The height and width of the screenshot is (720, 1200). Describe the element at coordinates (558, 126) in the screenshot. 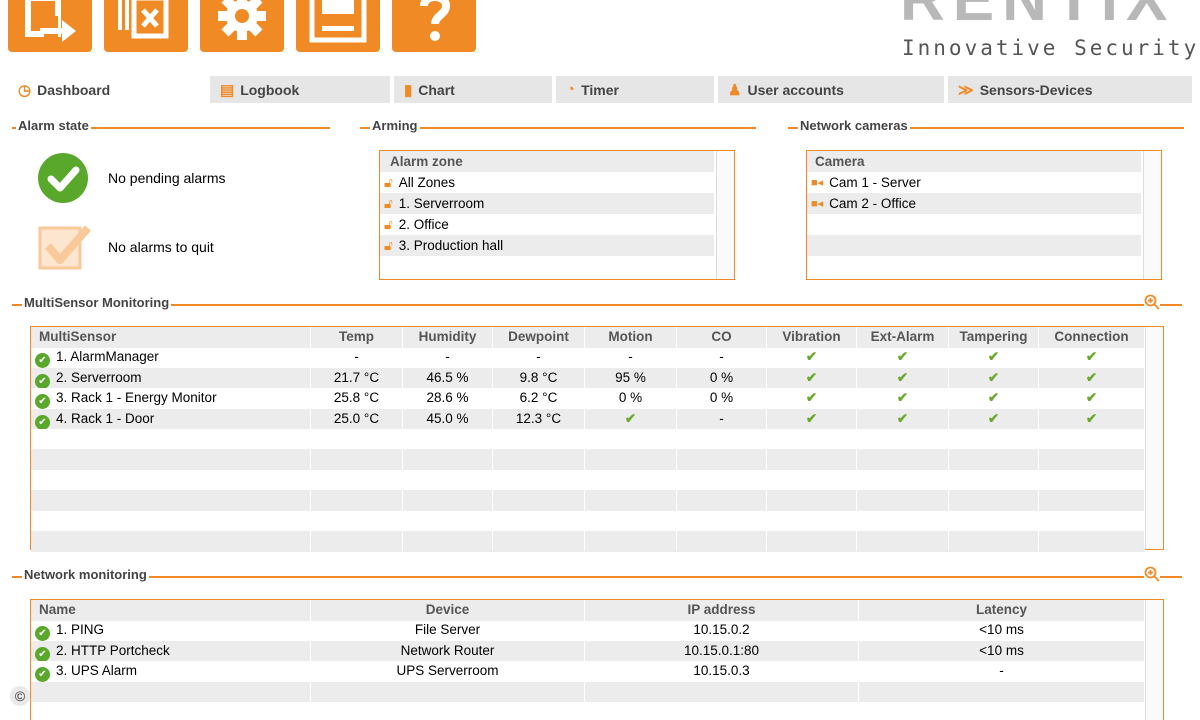

I see `arming-section: Arming` at that location.